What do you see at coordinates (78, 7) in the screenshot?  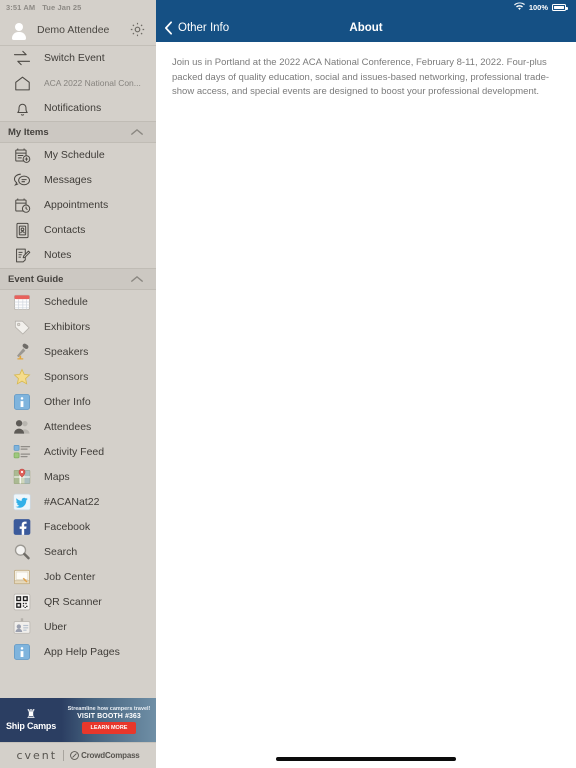 I see `sidebar-status-bar: 3:51 AM Tue Jan 25` at bounding box center [78, 7].